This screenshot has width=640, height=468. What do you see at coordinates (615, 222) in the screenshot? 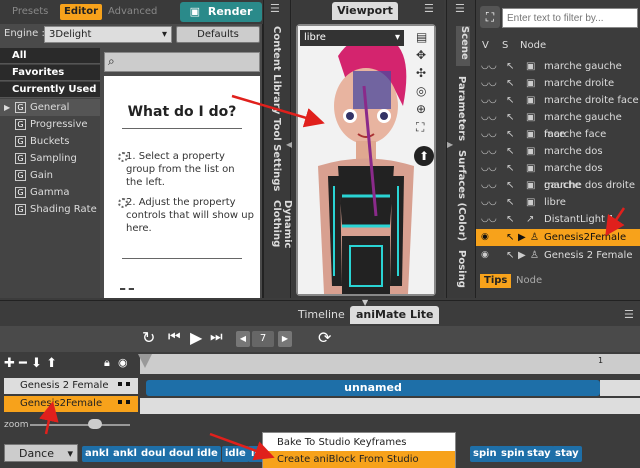
I see `arrow-to-selected-node` at bounding box center [615, 222].